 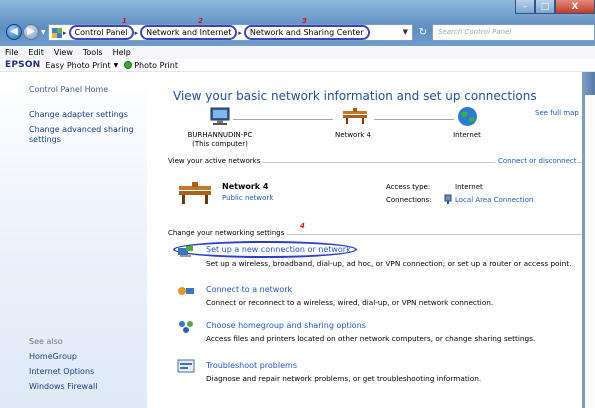 What do you see at coordinates (228, 233) in the screenshot?
I see `change-settings-heading: Change your networking settings` at bounding box center [228, 233].